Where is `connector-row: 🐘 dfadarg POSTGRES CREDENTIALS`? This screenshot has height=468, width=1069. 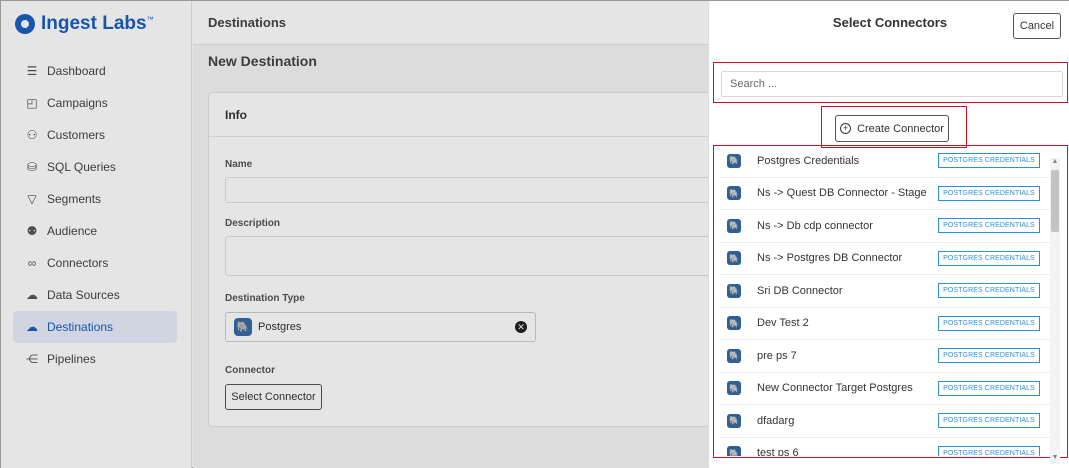 connector-row: 🐘 dfadarg POSTGRES CREDENTIALS is located at coordinates (888, 421).